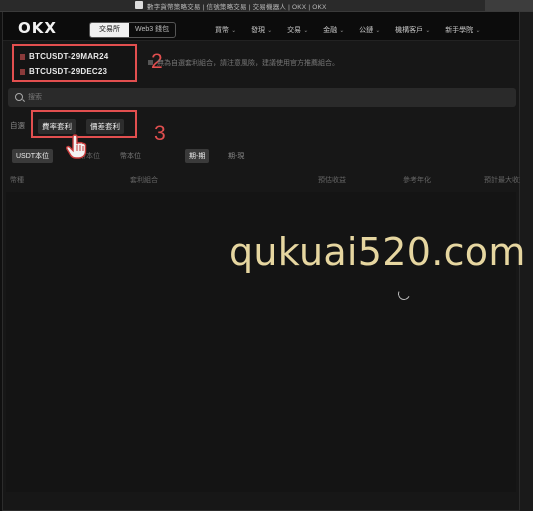 The width and height of the screenshot is (533, 511). What do you see at coordinates (248, 63) in the screenshot?
I see `risk-hint-text: 無為自選套利組合，請注意風險，建議使用官方推薦組合。` at bounding box center [248, 63].